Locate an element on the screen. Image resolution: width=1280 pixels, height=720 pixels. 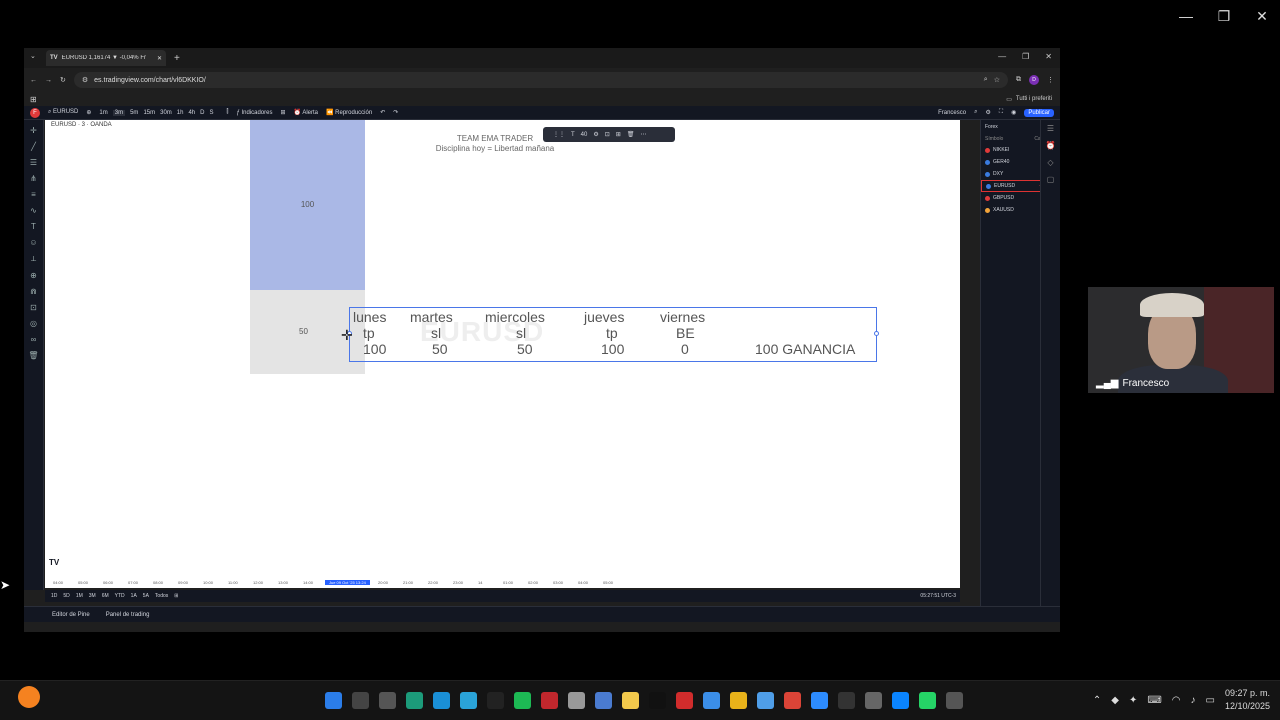
snapshot-icon: ◉ is located at coordinates (1013, 112).